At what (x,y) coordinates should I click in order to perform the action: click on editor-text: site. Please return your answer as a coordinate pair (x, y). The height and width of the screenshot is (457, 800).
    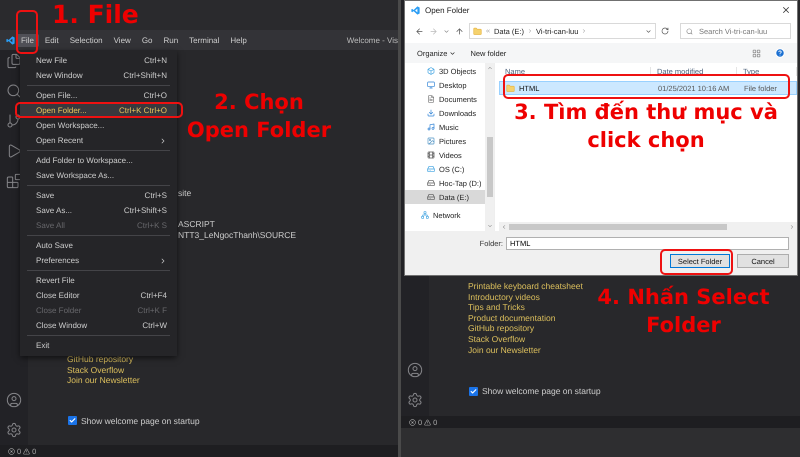
    Looking at the image, I should click on (185, 193).